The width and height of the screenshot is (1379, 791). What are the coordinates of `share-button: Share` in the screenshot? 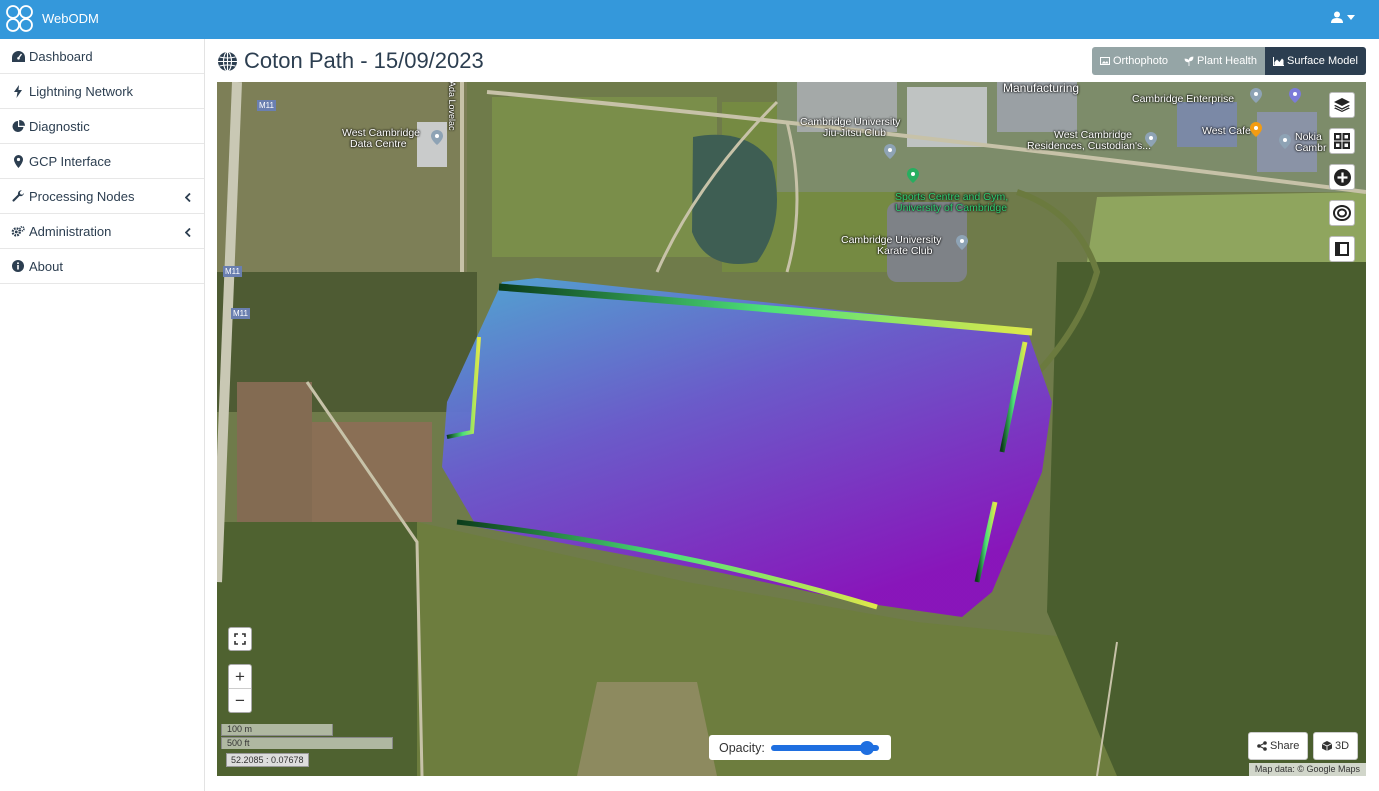 It's located at (1278, 746).